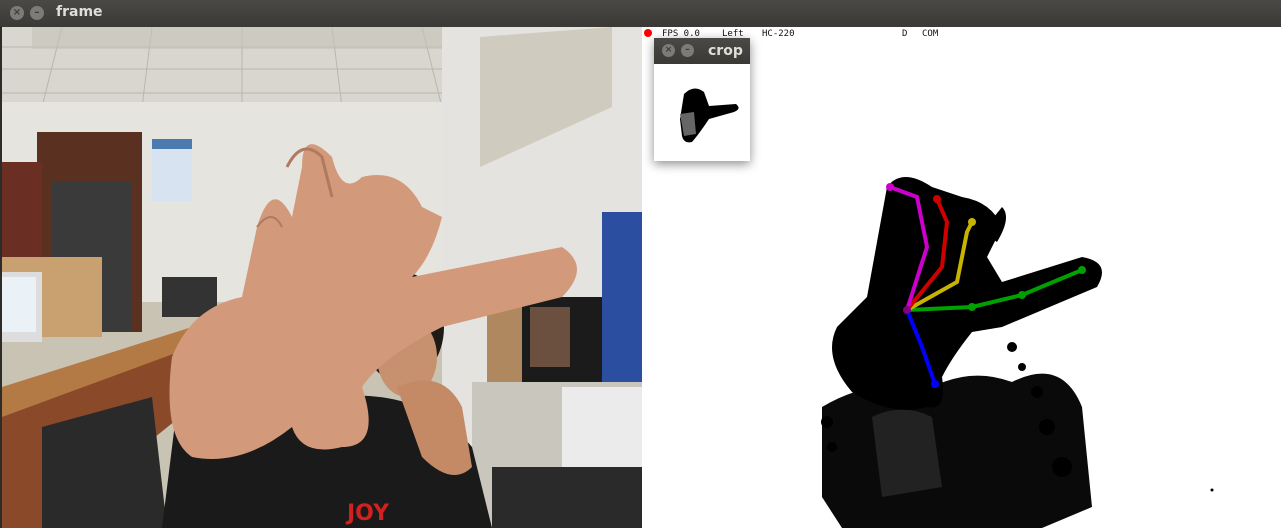 The image size is (1281, 528). I want to click on joint-ring-tip, so click(937, 199).